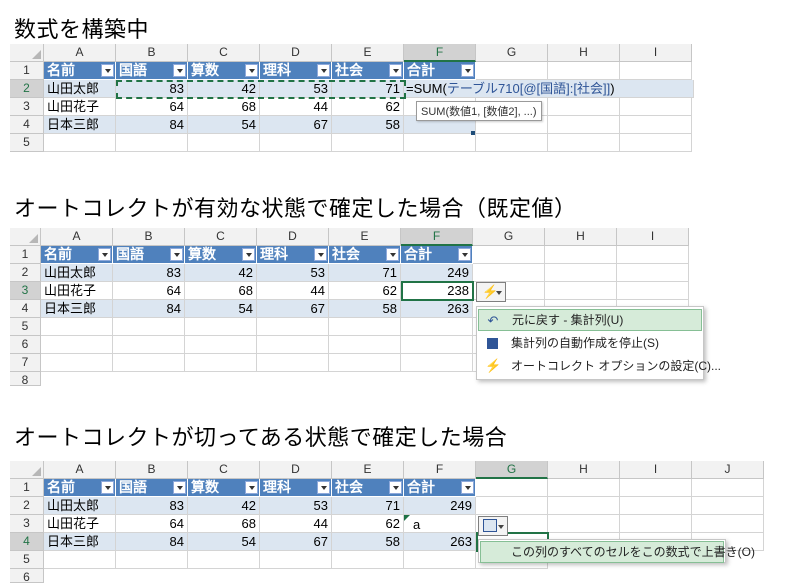  What do you see at coordinates (27, 560) in the screenshot?
I see `row-header: 5` at bounding box center [27, 560].